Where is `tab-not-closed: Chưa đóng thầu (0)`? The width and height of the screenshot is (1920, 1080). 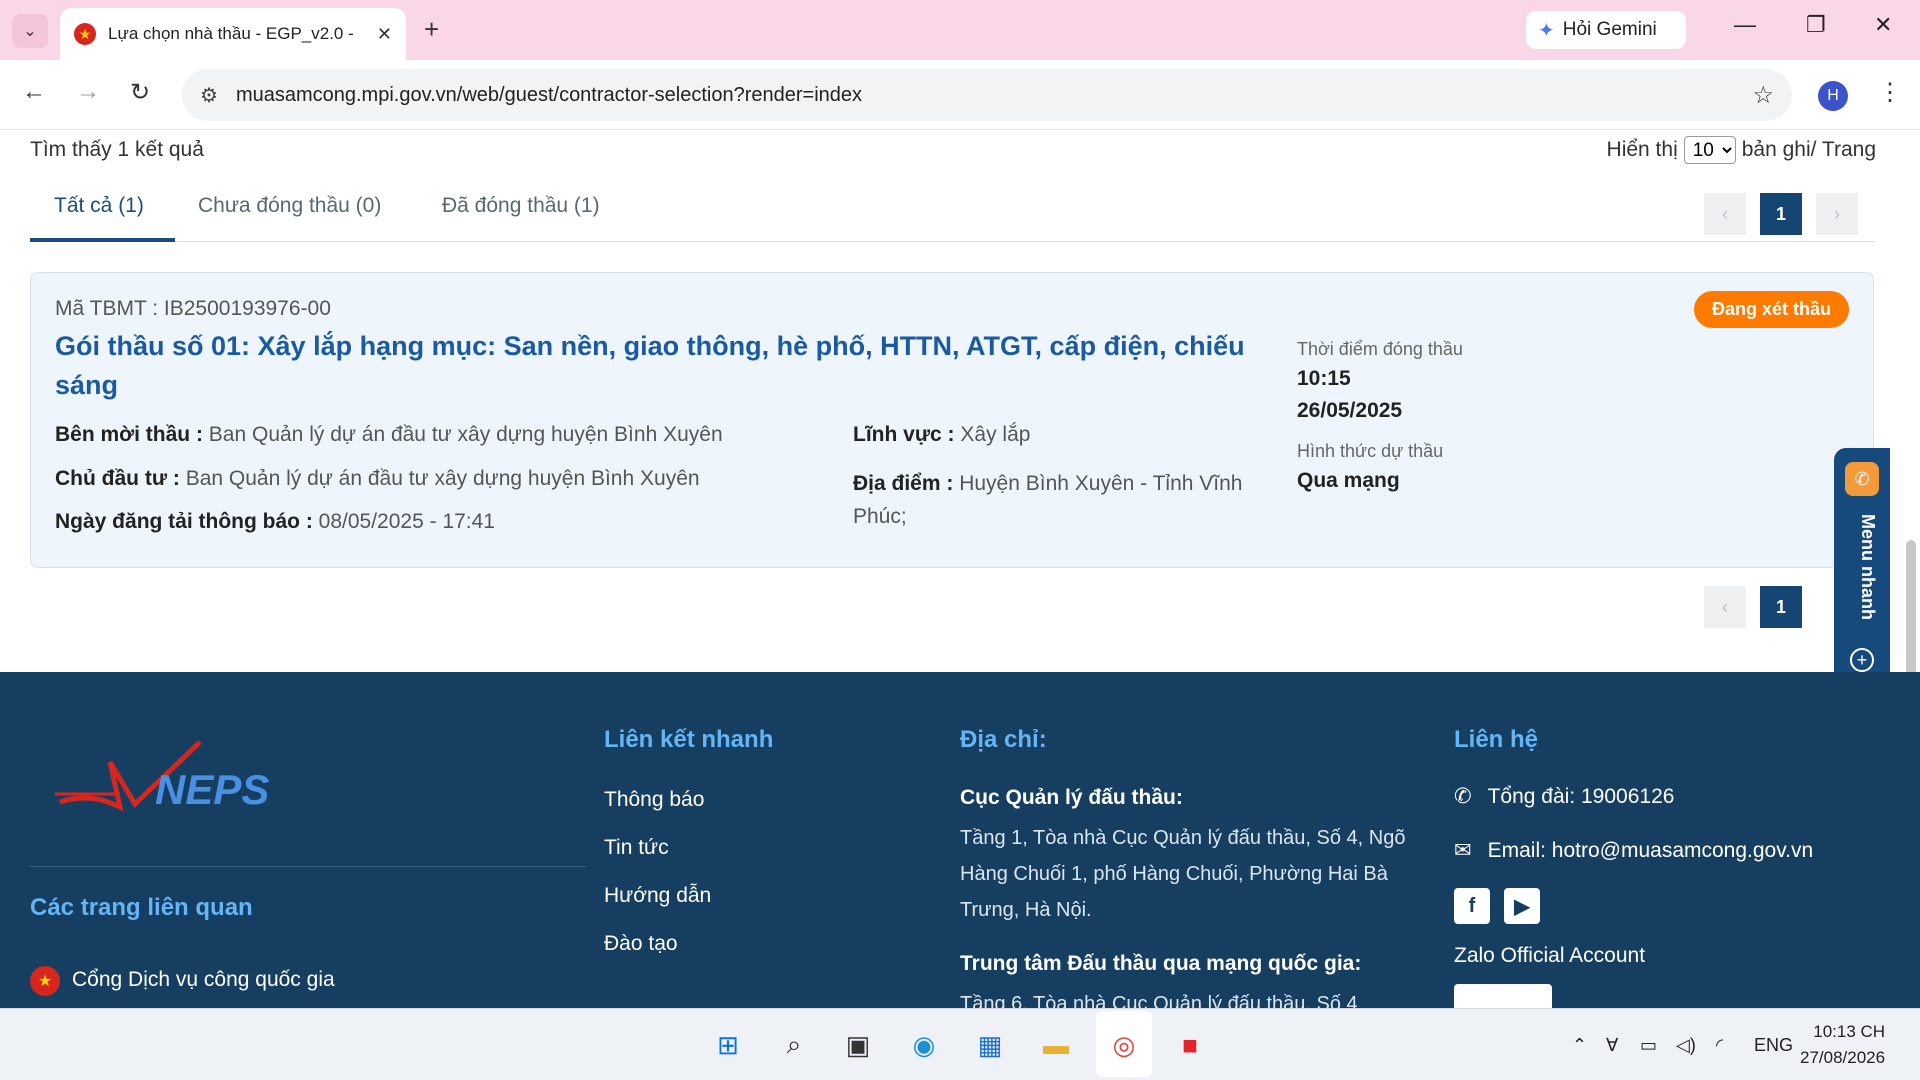
tab-not-closed: Chưa đóng thầu (0) is located at coordinates (289, 206).